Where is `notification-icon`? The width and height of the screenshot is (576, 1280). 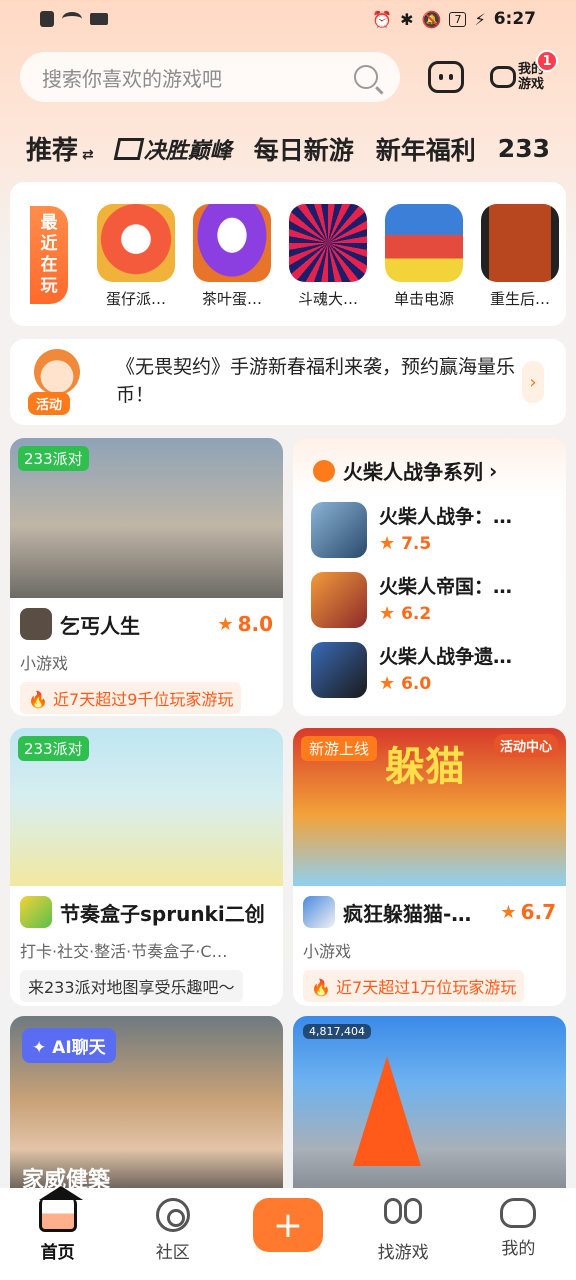
notification-icon is located at coordinates (47, 19).